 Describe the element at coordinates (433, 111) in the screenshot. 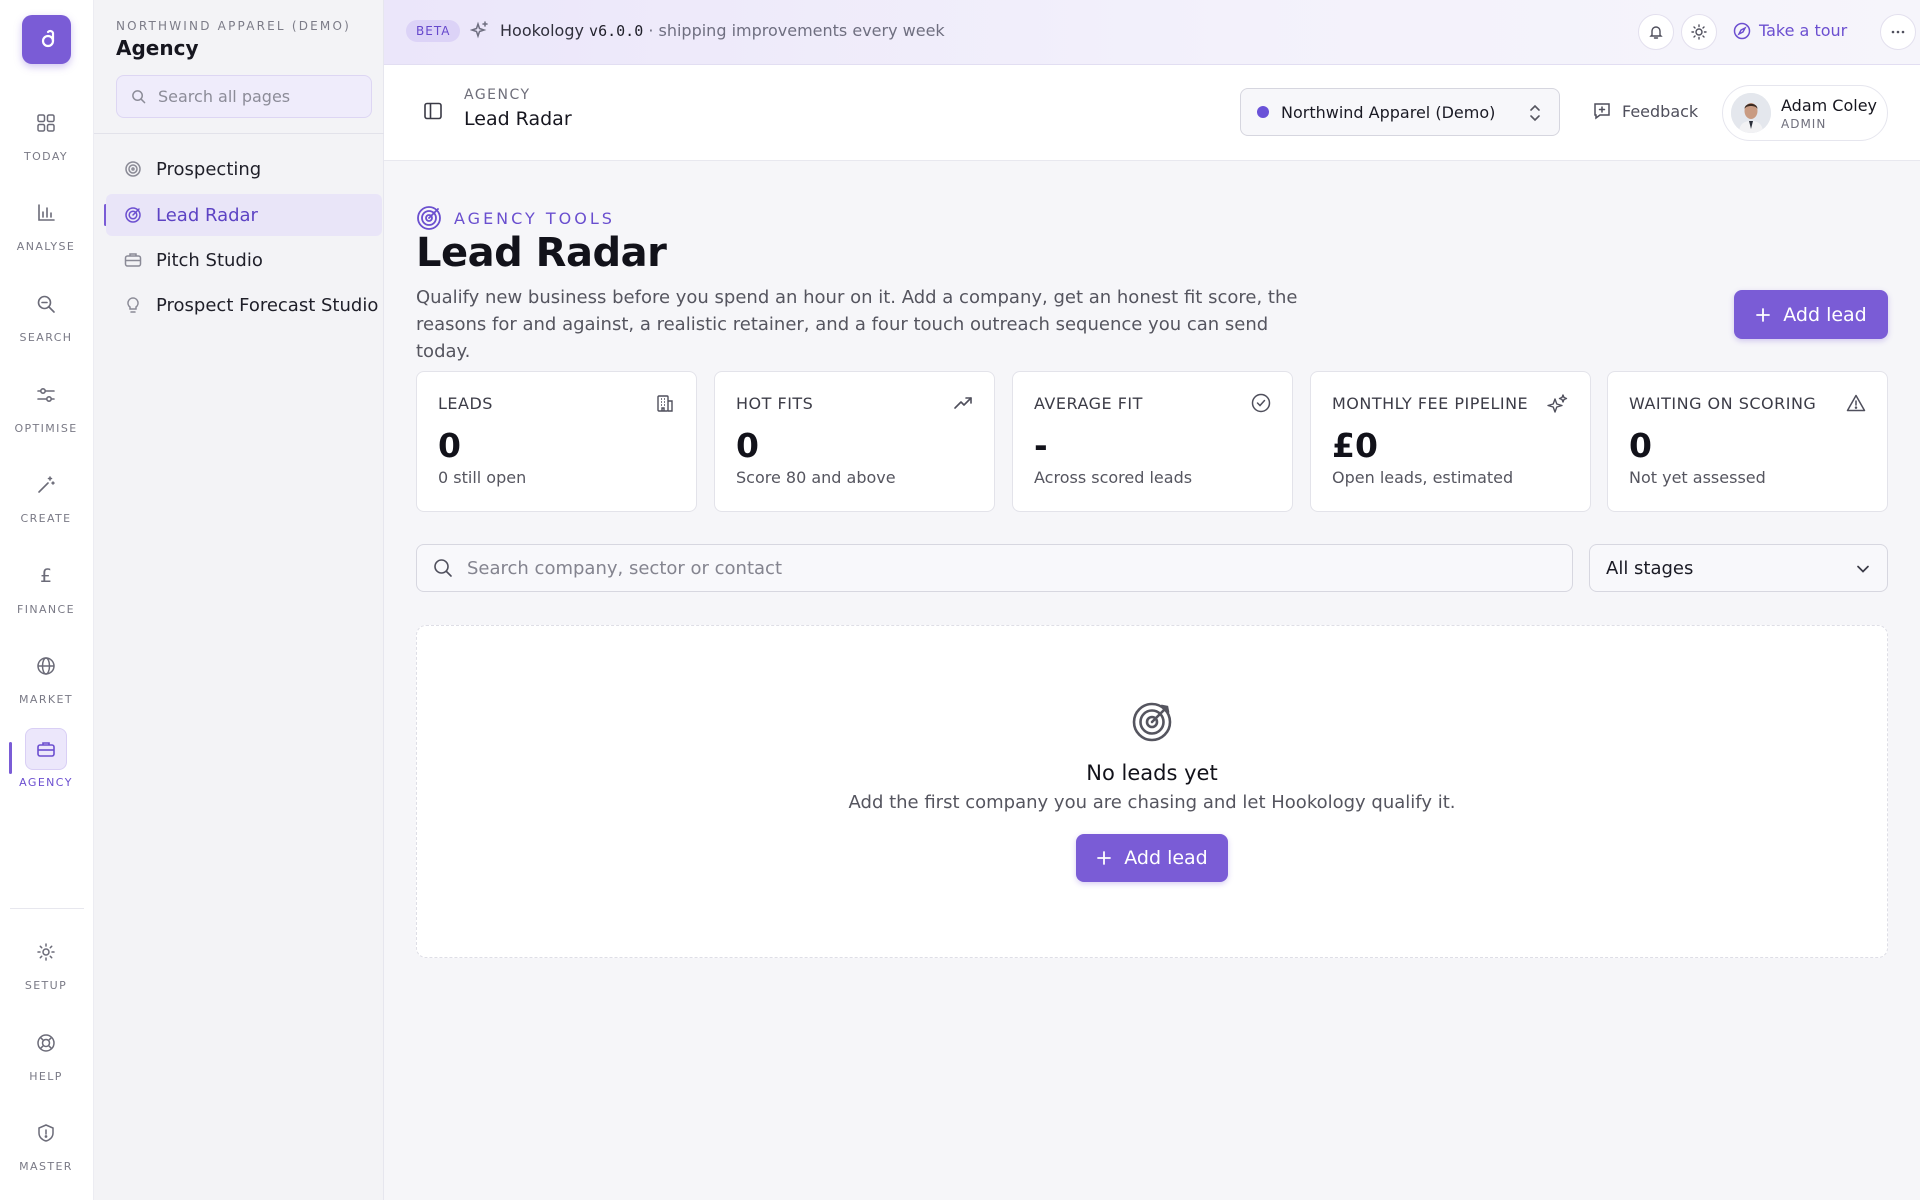

I see `sidebar-toggle-button` at that location.